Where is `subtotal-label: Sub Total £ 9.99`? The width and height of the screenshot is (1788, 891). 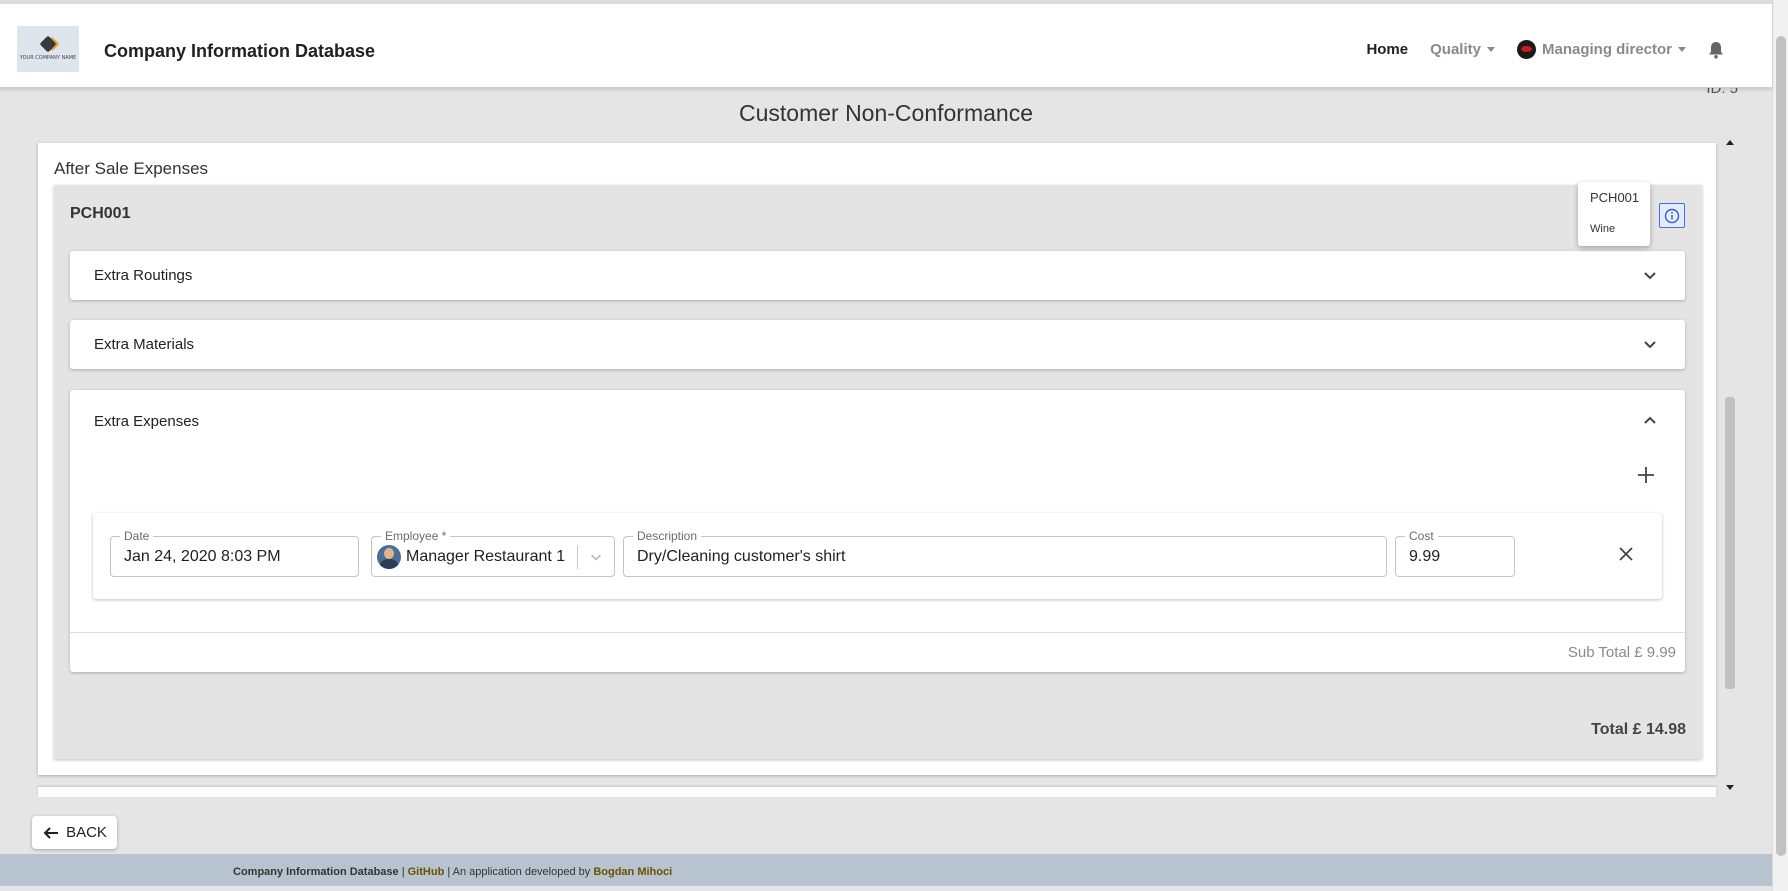 subtotal-label: Sub Total £ 9.99 is located at coordinates (1621, 652).